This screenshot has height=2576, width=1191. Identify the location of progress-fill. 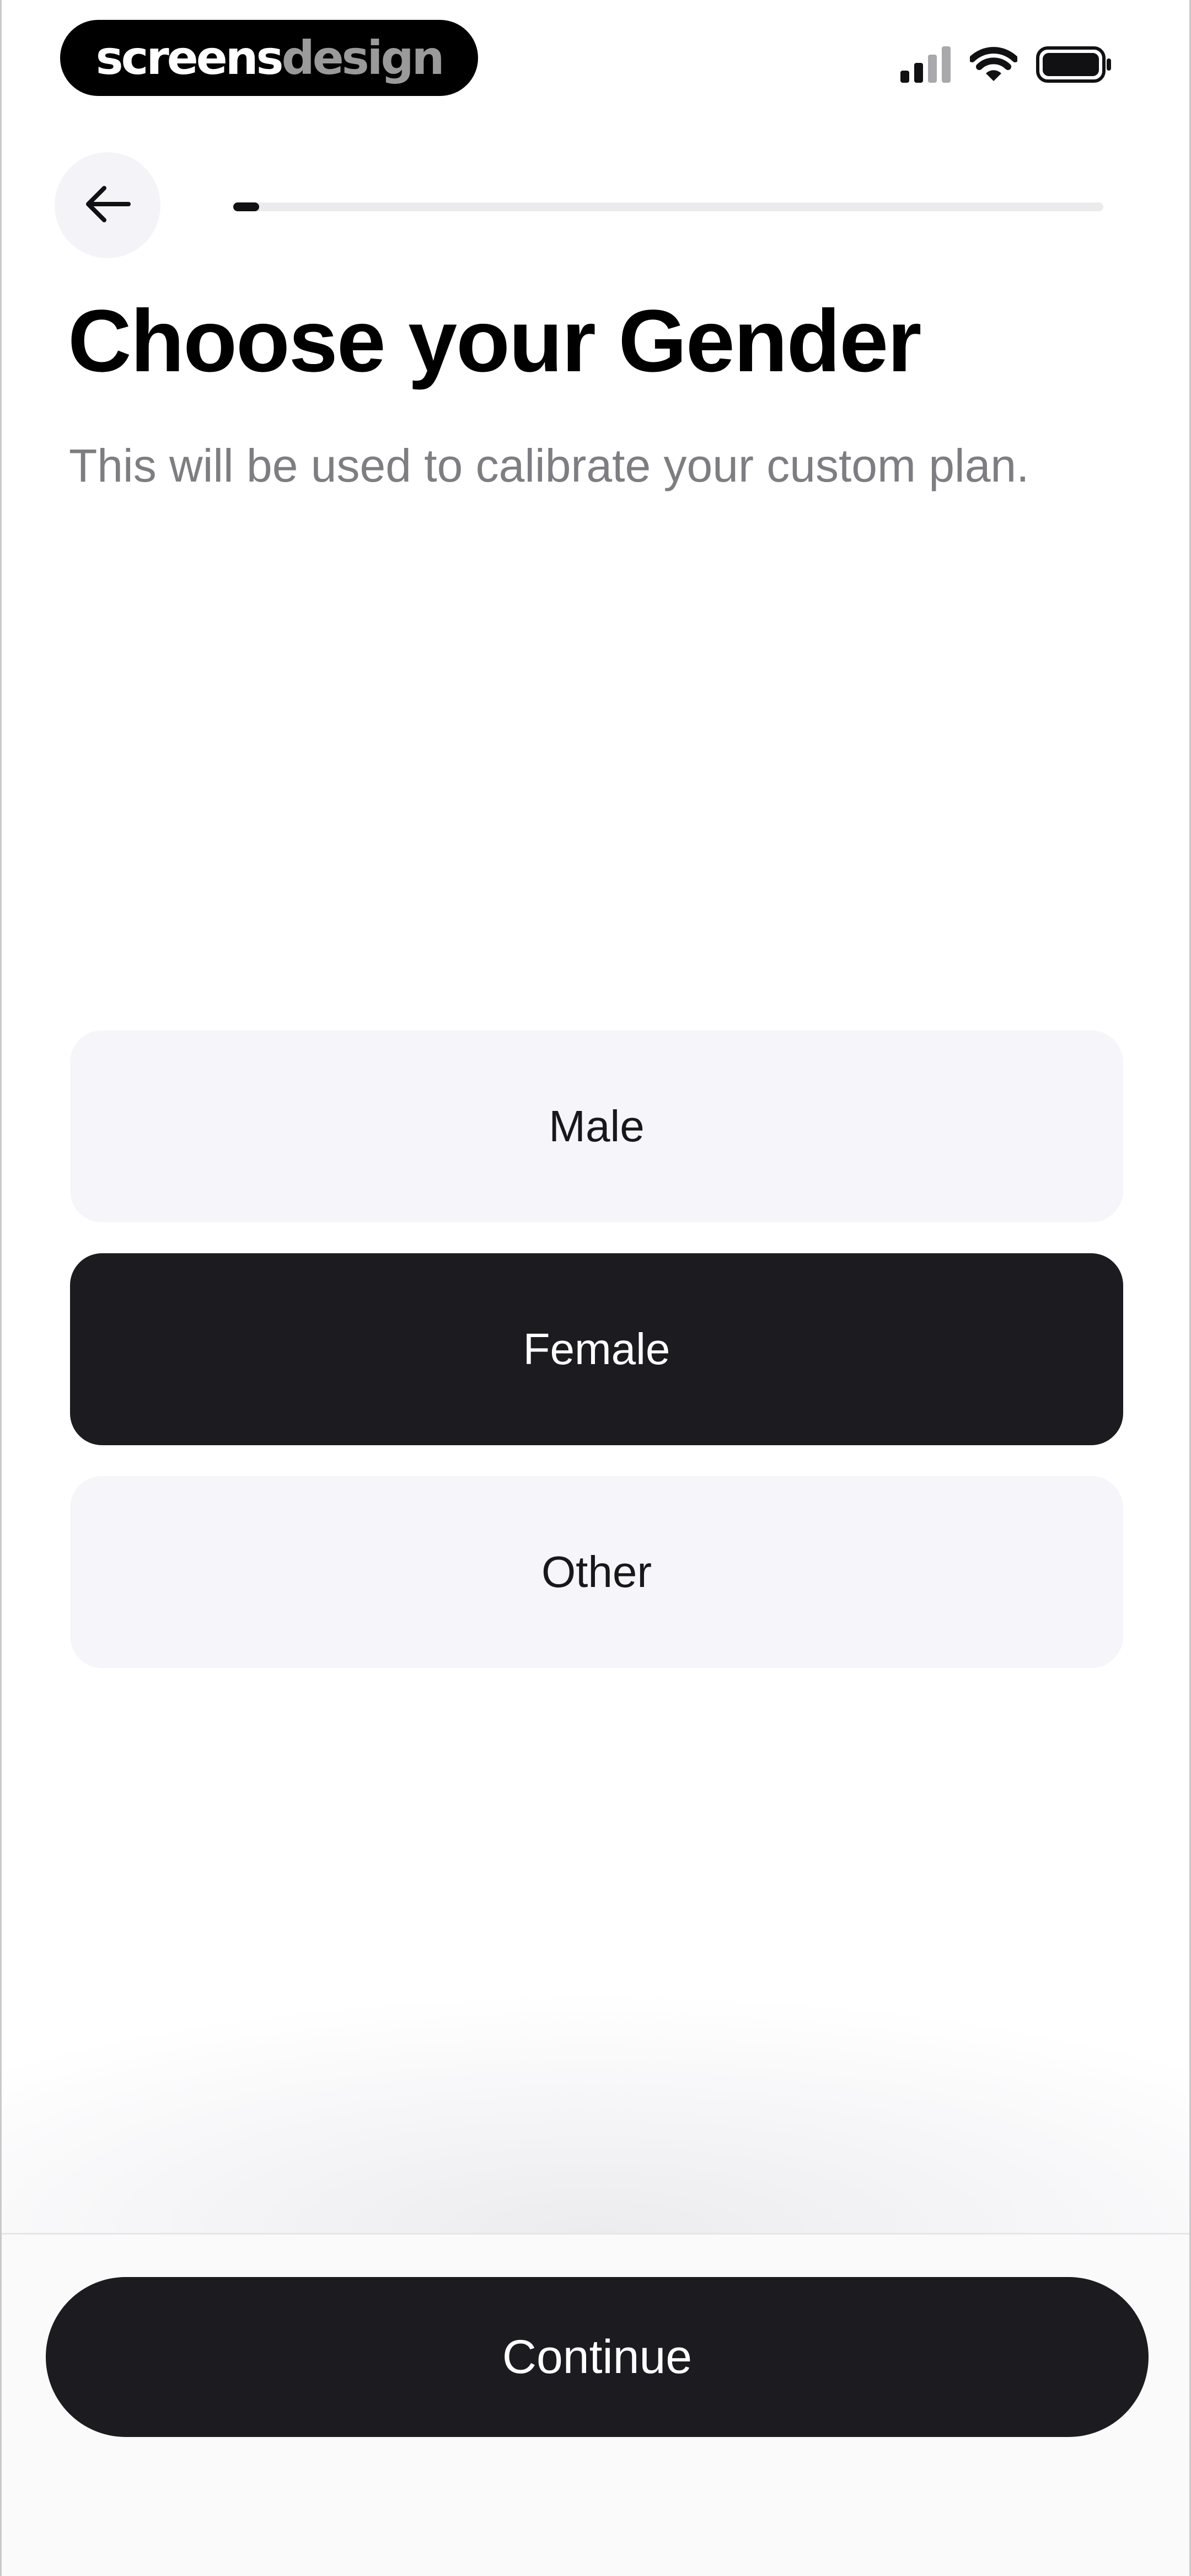
(247, 206).